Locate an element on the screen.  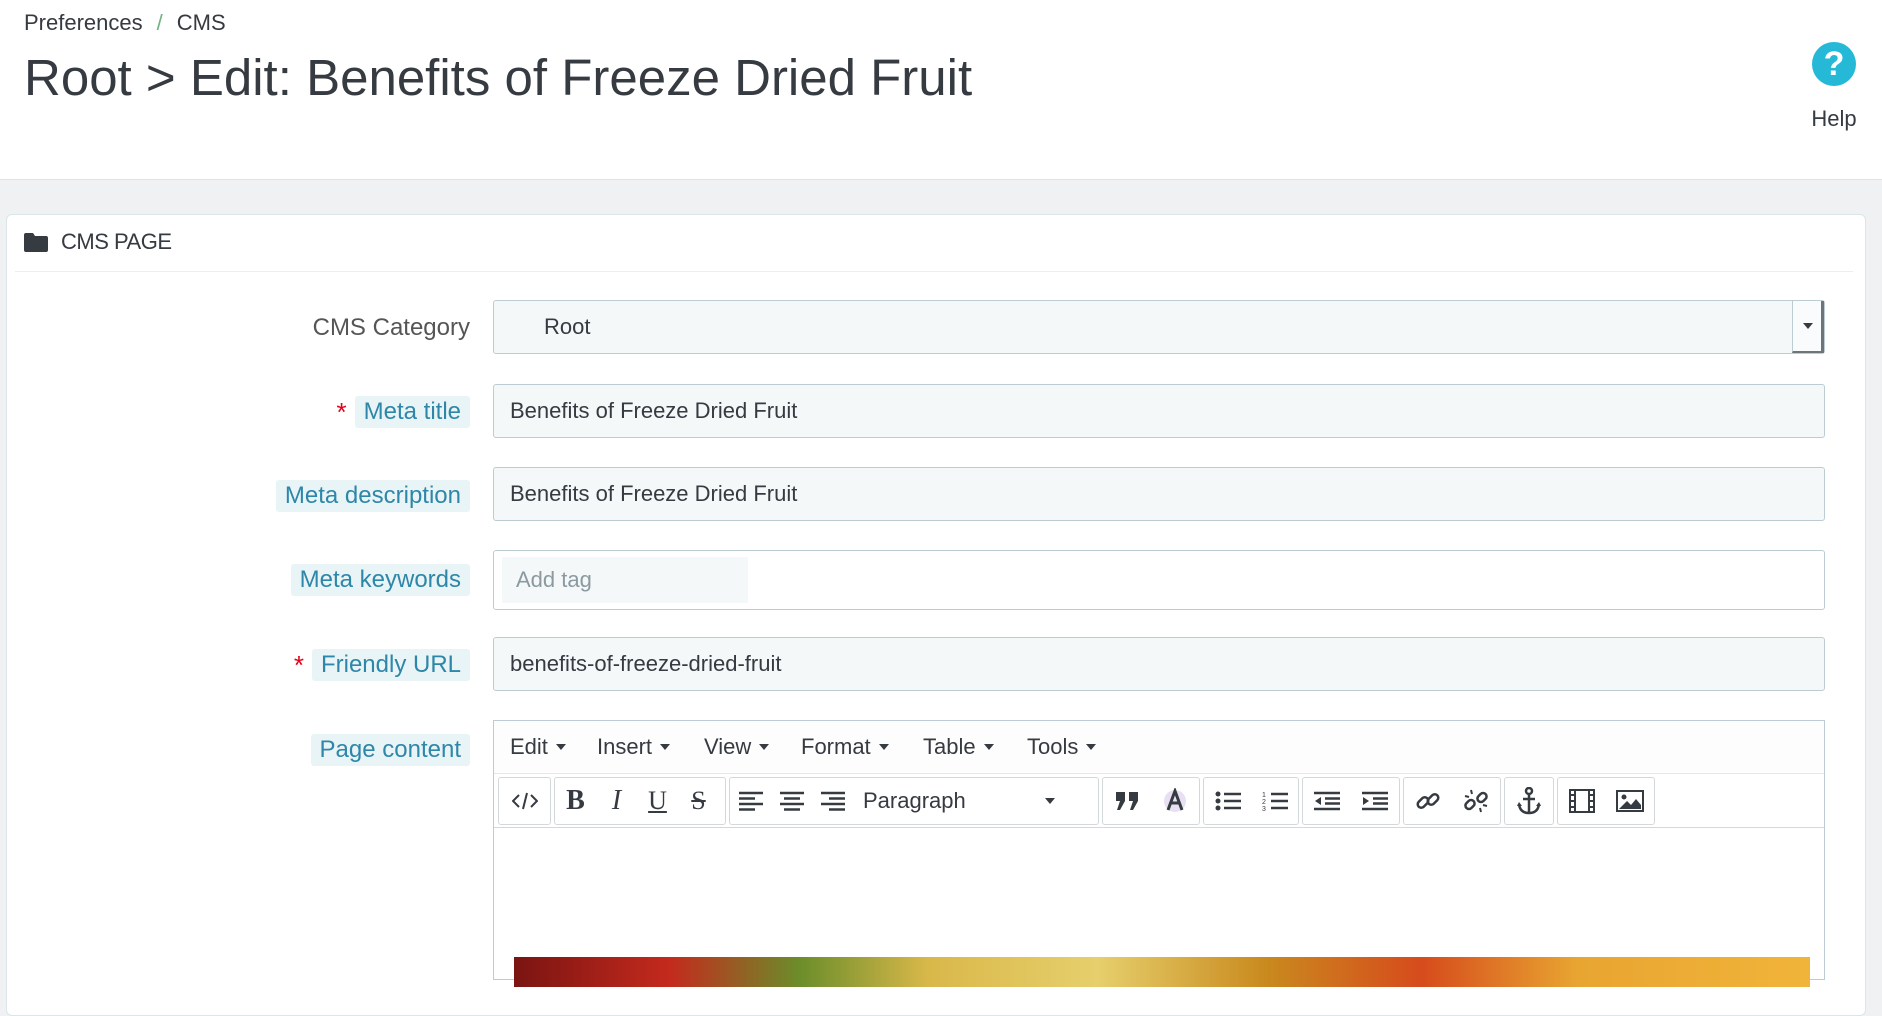
menu-insert: Insert is located at coordinates (634, 747).